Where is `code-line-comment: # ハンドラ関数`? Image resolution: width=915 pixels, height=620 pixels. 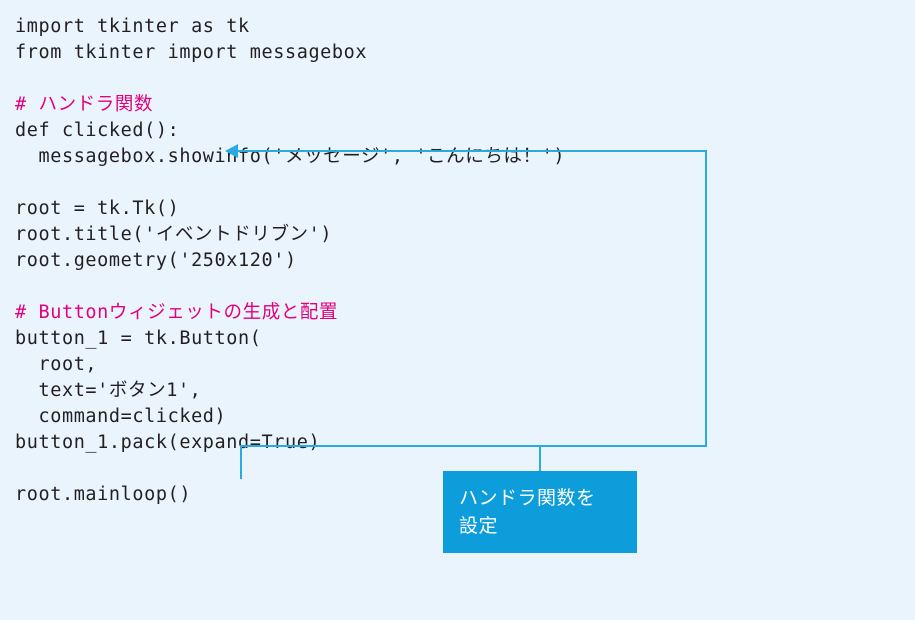
code-line-comment: # ハンドラ関数 is located at coordinates (84, 104).